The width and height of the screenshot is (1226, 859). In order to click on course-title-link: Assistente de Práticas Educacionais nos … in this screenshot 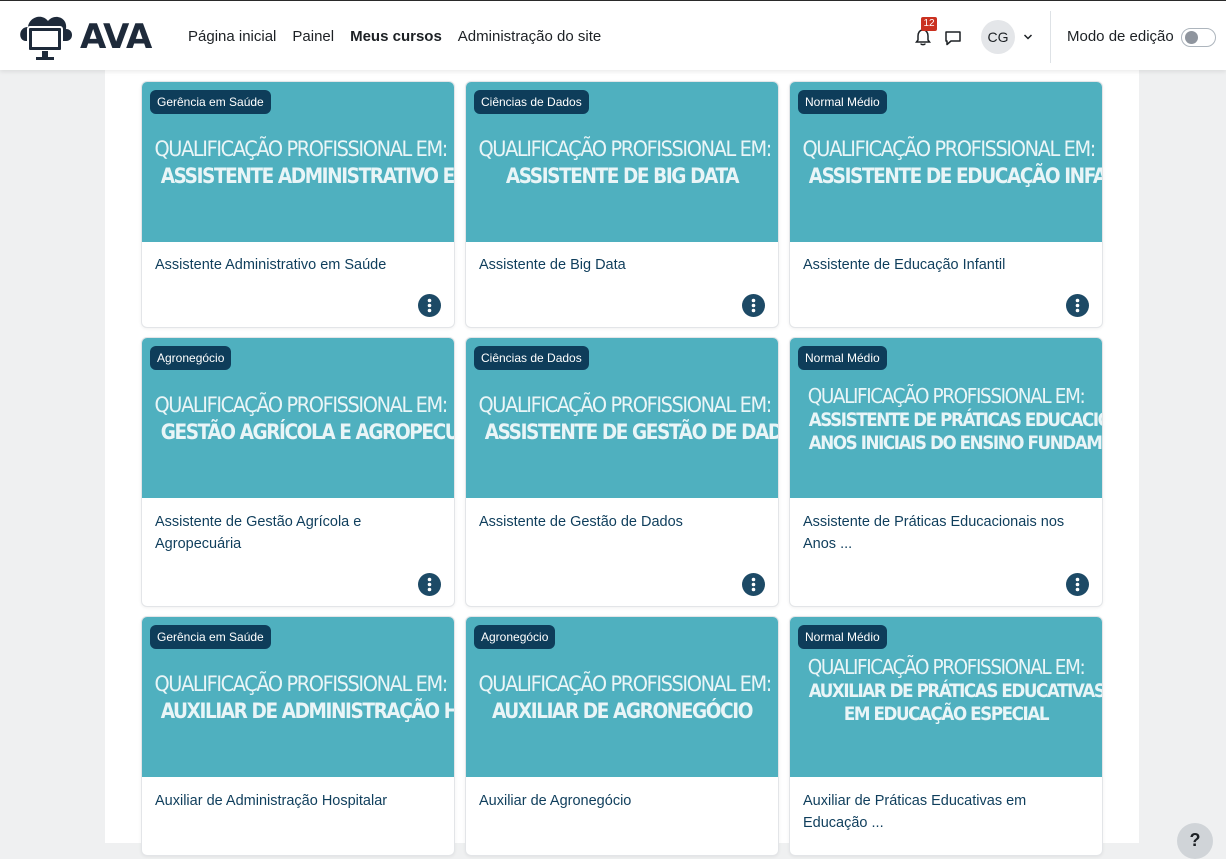, I will do `click(943, 533)`.